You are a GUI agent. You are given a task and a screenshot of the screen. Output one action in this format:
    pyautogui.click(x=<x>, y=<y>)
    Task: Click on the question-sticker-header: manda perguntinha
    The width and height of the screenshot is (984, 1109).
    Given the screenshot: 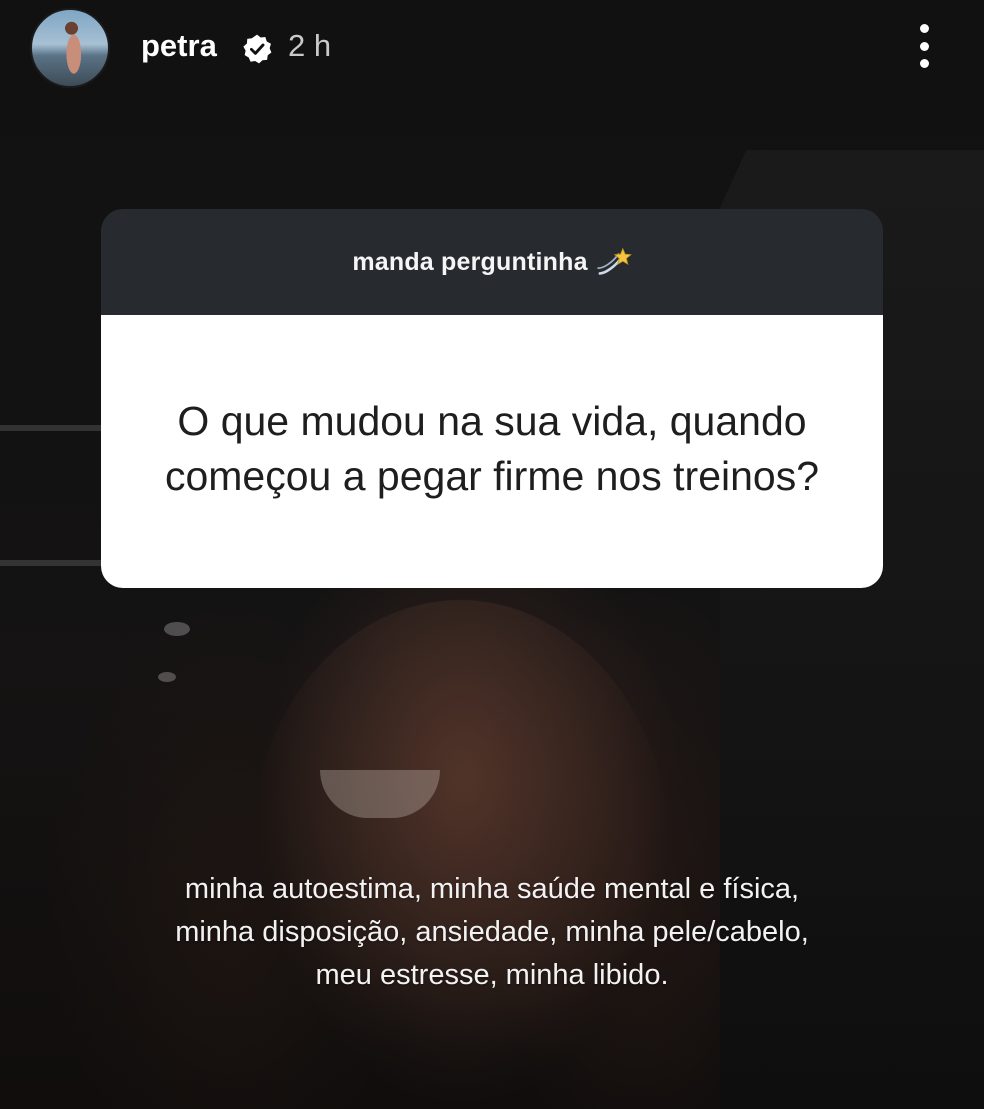 What is the action you would take?
    pyautogui.click(x=492, y=262)
    